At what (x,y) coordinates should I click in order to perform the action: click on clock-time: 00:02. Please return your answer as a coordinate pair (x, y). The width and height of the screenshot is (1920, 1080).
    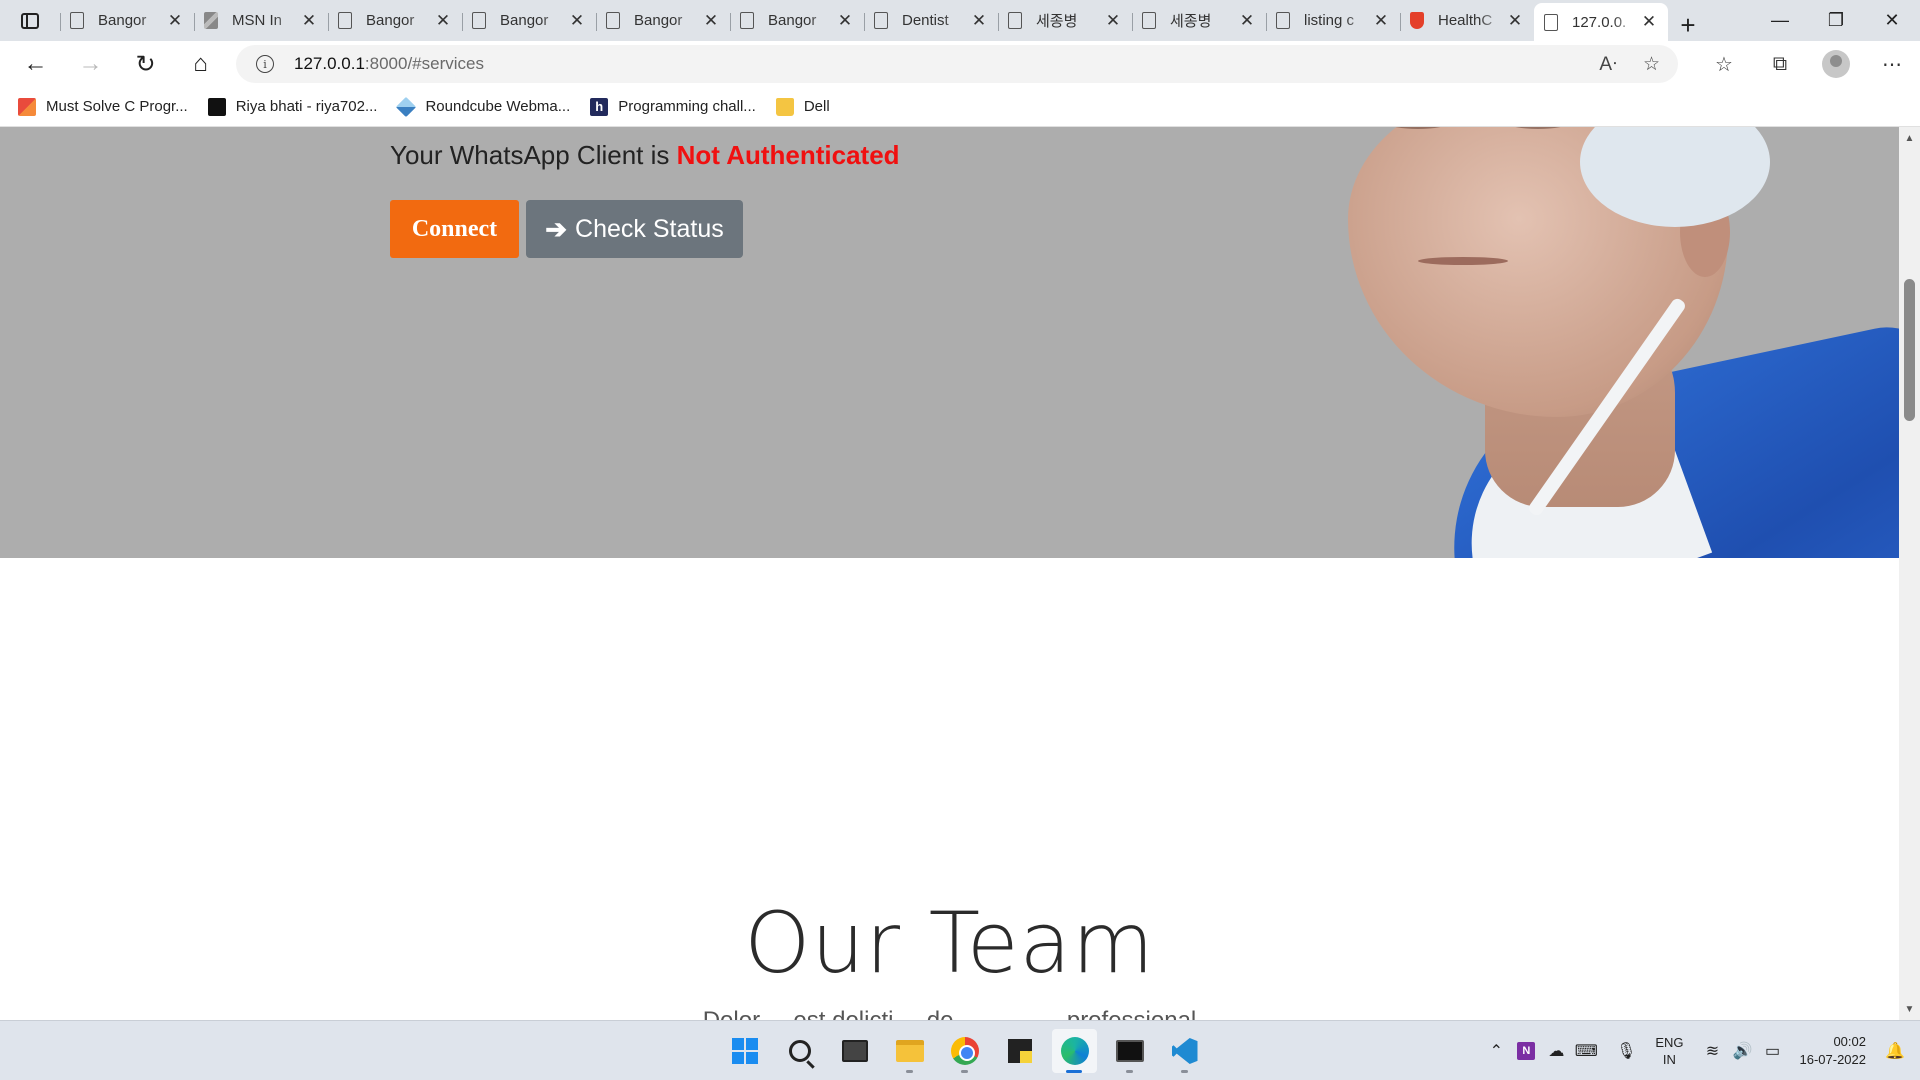
    Looking at the image, I should click on (1849, 1041).